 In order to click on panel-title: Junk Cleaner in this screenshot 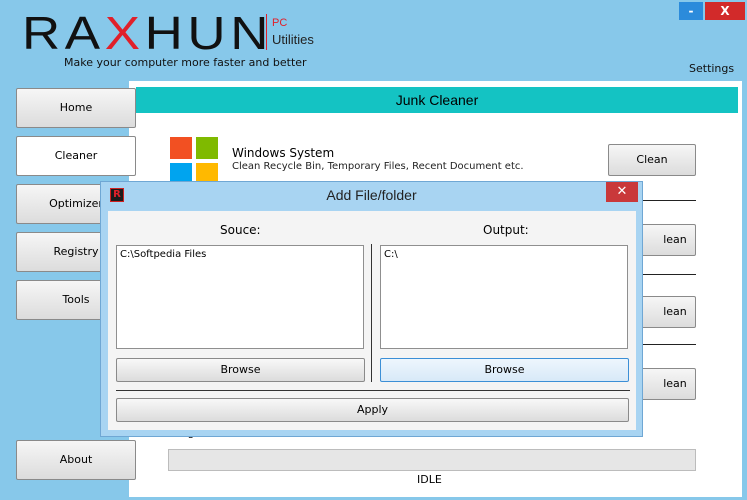, I will do `click(437, 100)`.